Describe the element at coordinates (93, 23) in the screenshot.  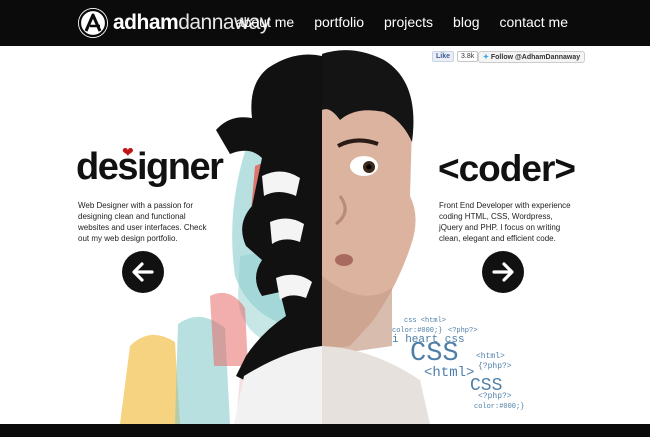
I see `logo-mark-icon` at that location.